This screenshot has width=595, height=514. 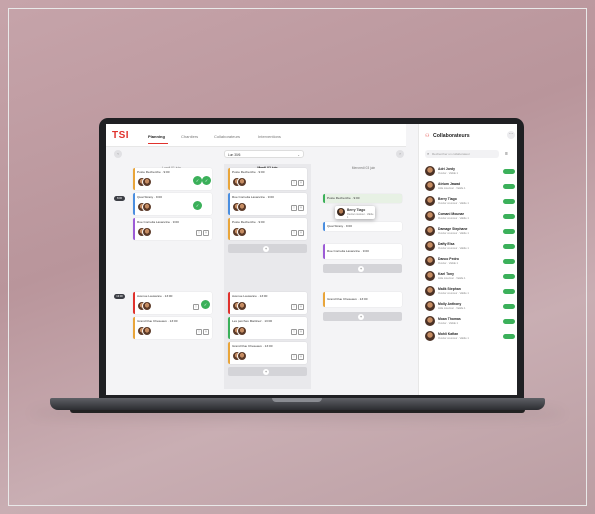 I want to click on card-title: Quai Strasy · 9:00, so click(x=339, y=226).